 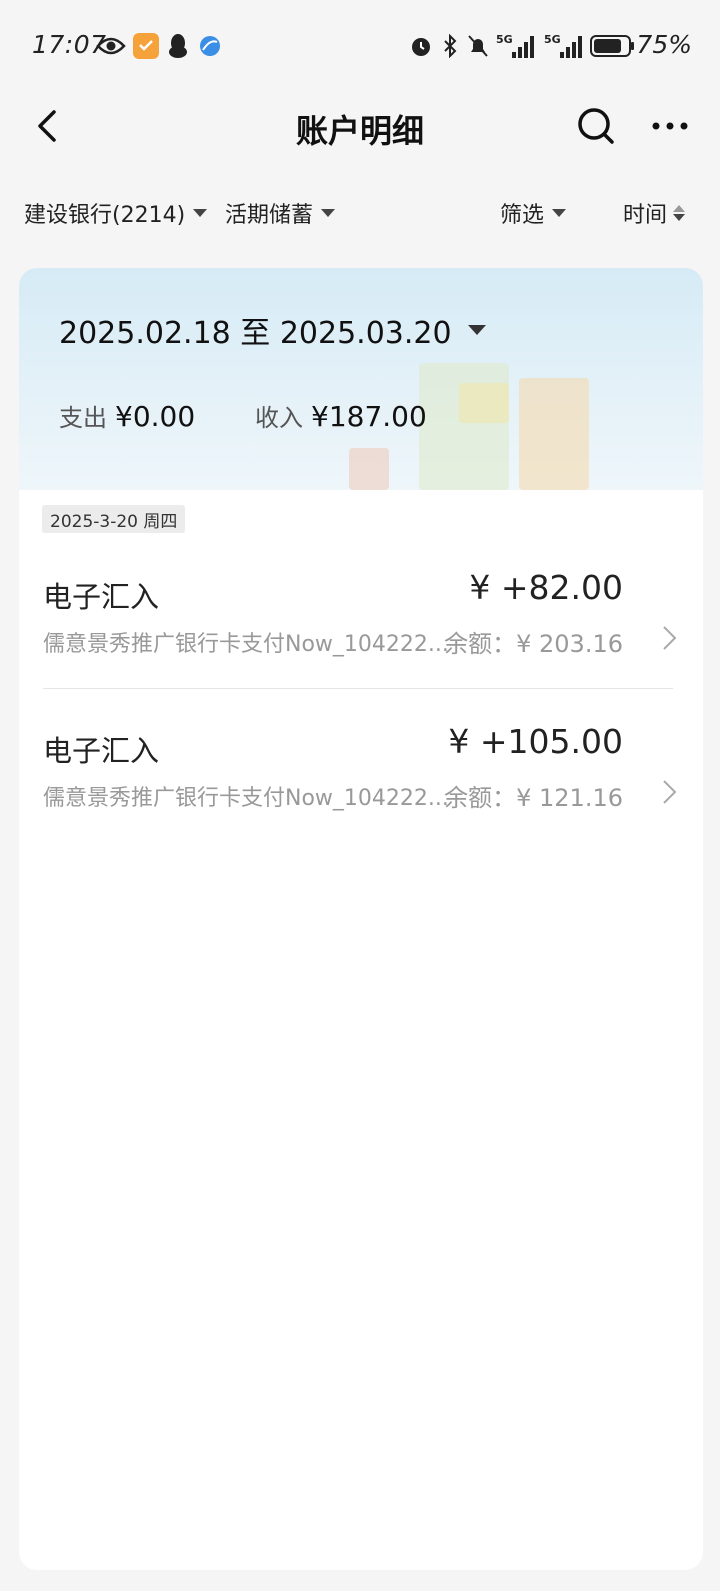 I want to click on chevron-right-icon, so click(x=669, y=792).